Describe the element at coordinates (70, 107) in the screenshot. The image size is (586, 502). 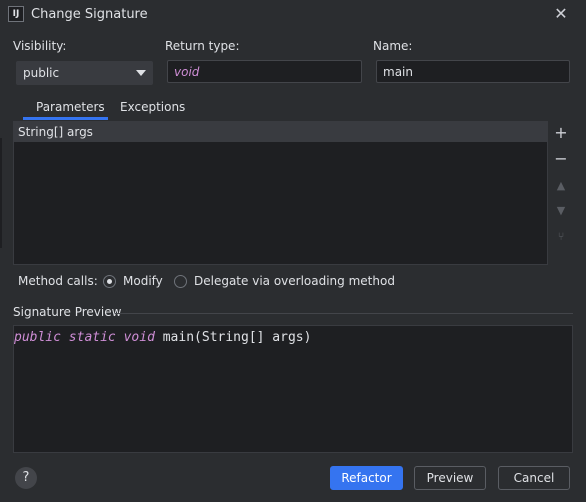
I see `tab-parameters: Parameters` at that location.